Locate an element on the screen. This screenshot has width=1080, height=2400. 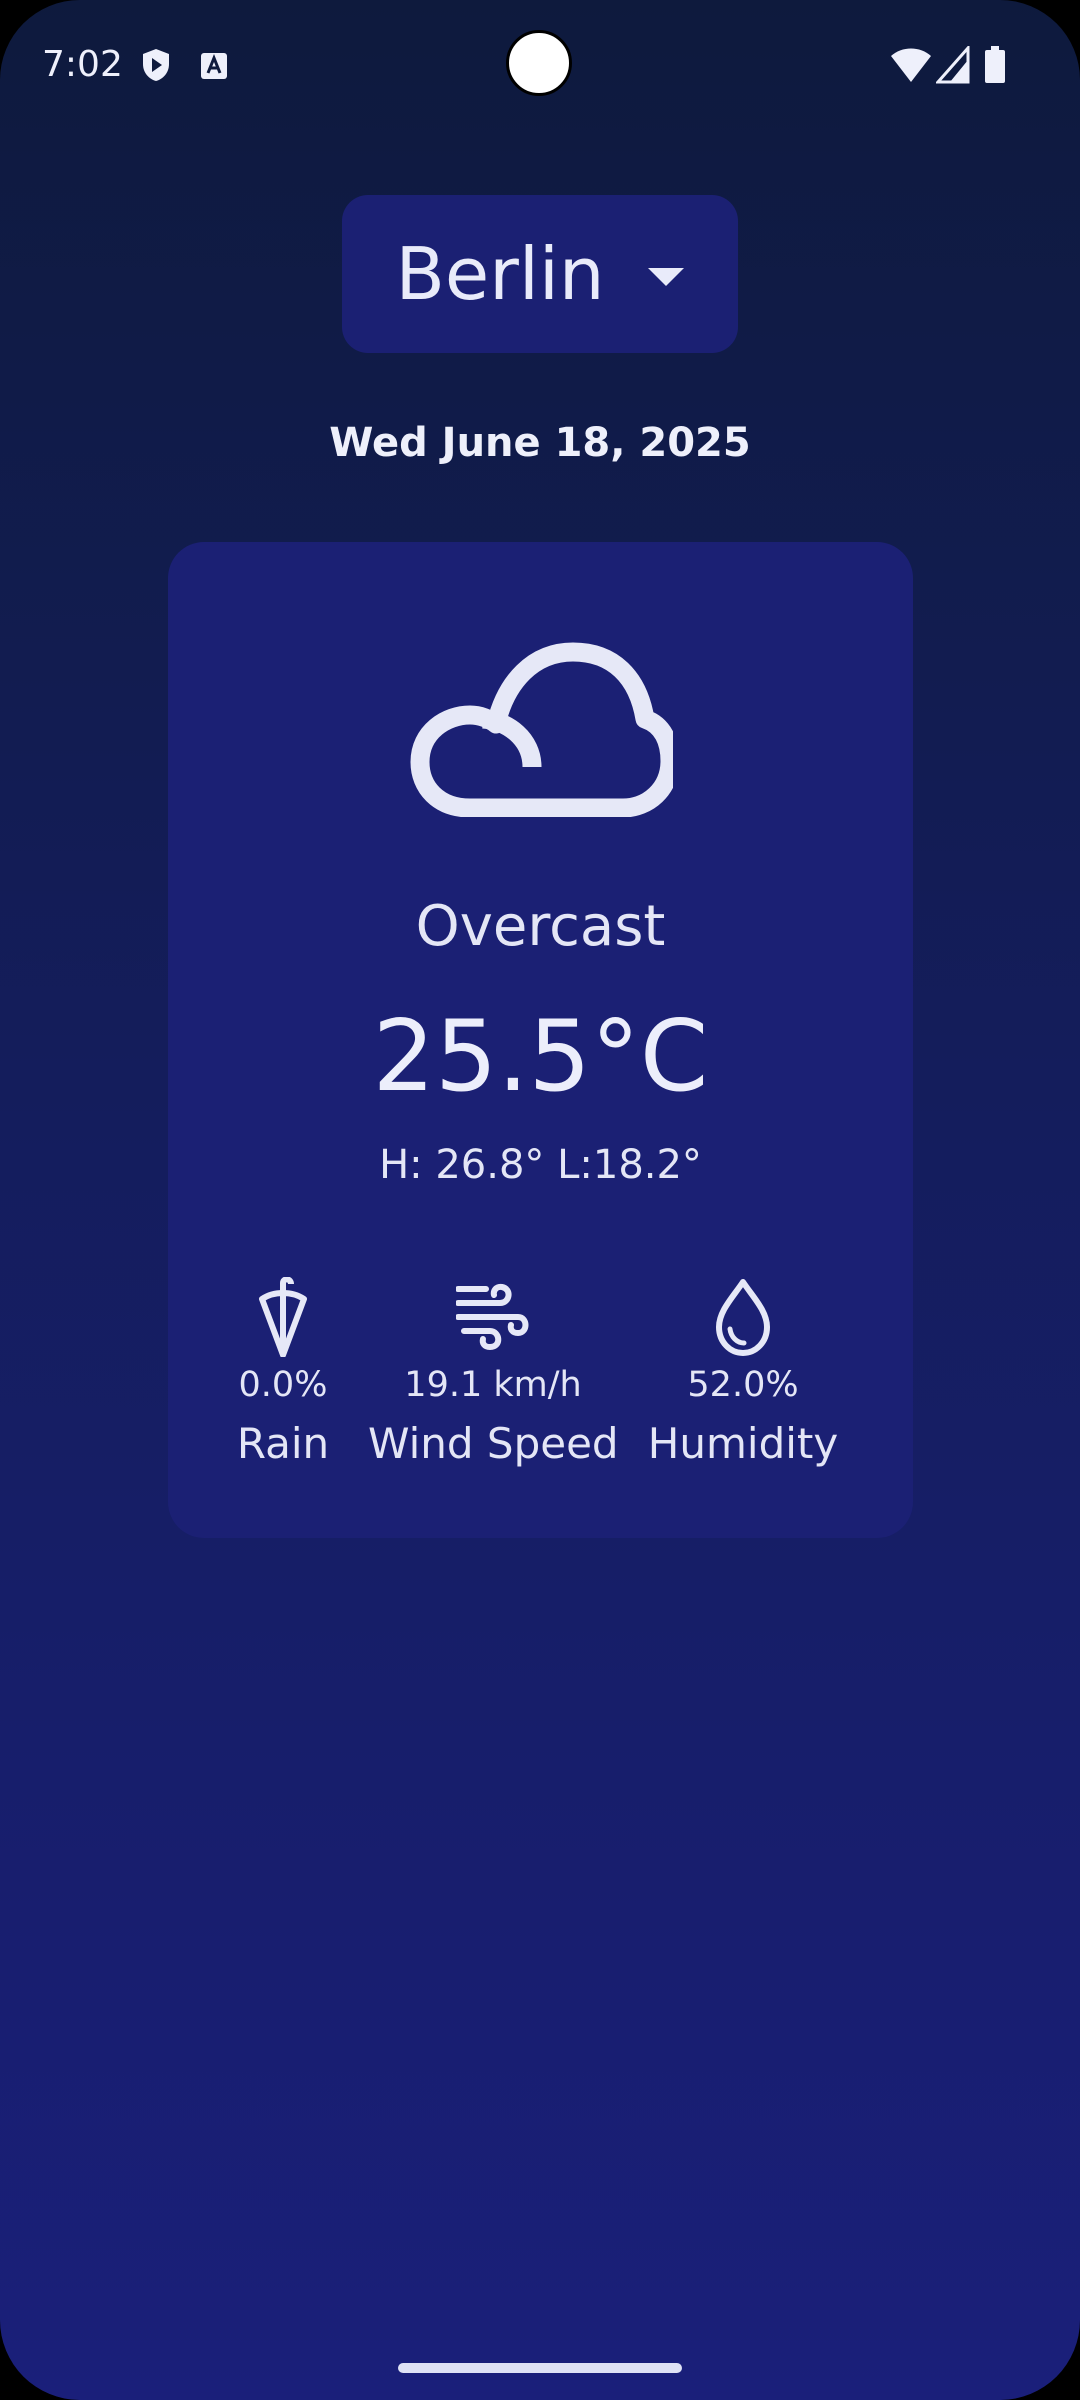
wifi-icon is located at coordinates (911, 65).